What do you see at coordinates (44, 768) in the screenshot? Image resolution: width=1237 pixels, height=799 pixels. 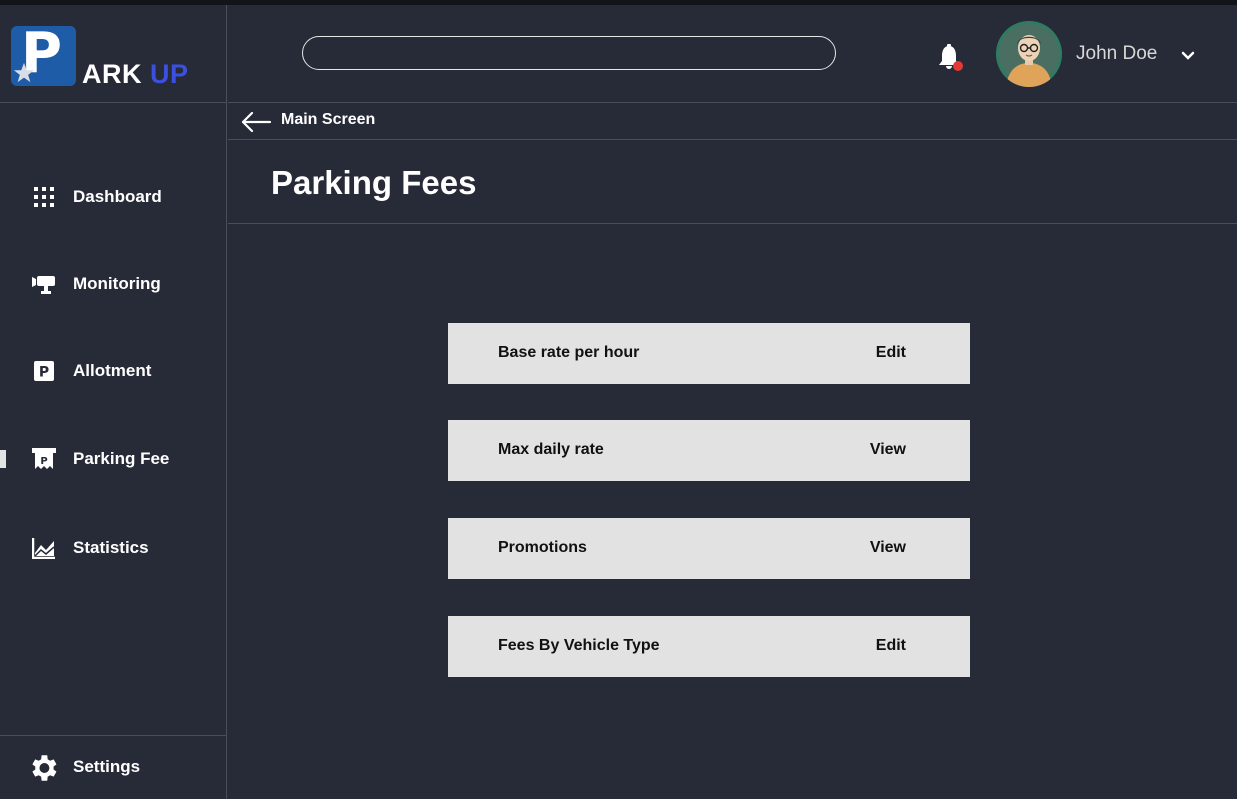 I see `gear-icon` at bounding box center [44, 768].